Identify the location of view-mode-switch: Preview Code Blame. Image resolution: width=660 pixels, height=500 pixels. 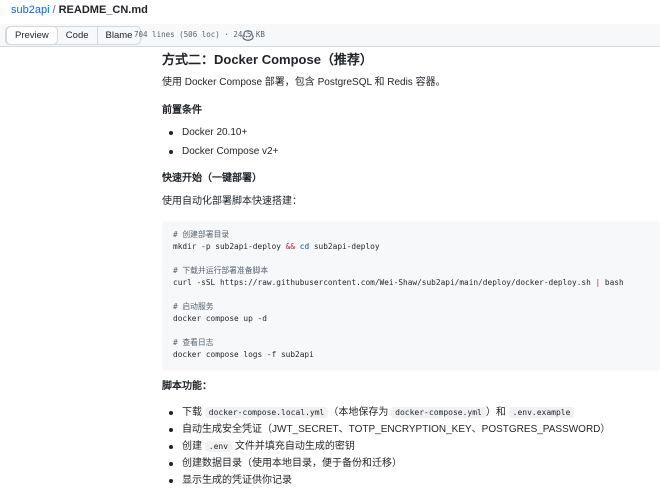
(73, 35).